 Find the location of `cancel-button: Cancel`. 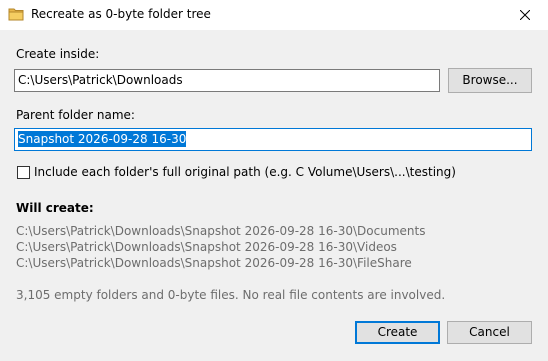

cancel-button: Cancel is located at coordinates (489, 332).